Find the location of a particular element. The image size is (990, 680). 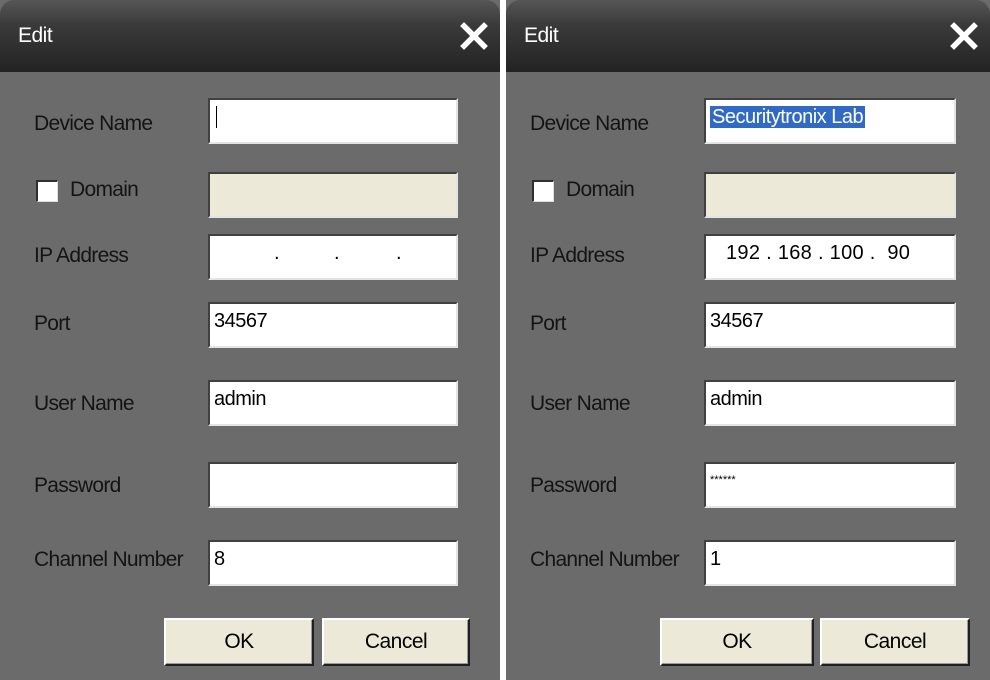

password-input is located at coordinates (333, 485).